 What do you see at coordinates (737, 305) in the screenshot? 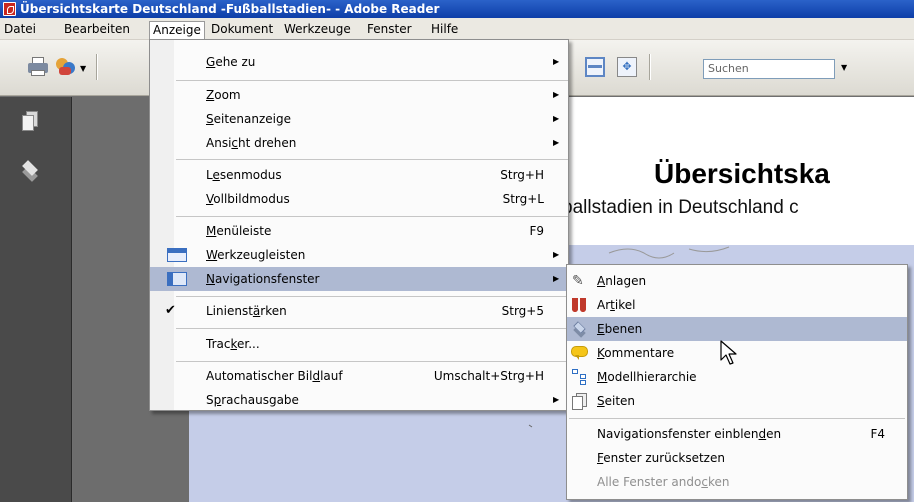
I see `menu-item-artikel: Artikel` at bounding box center [737, 305].